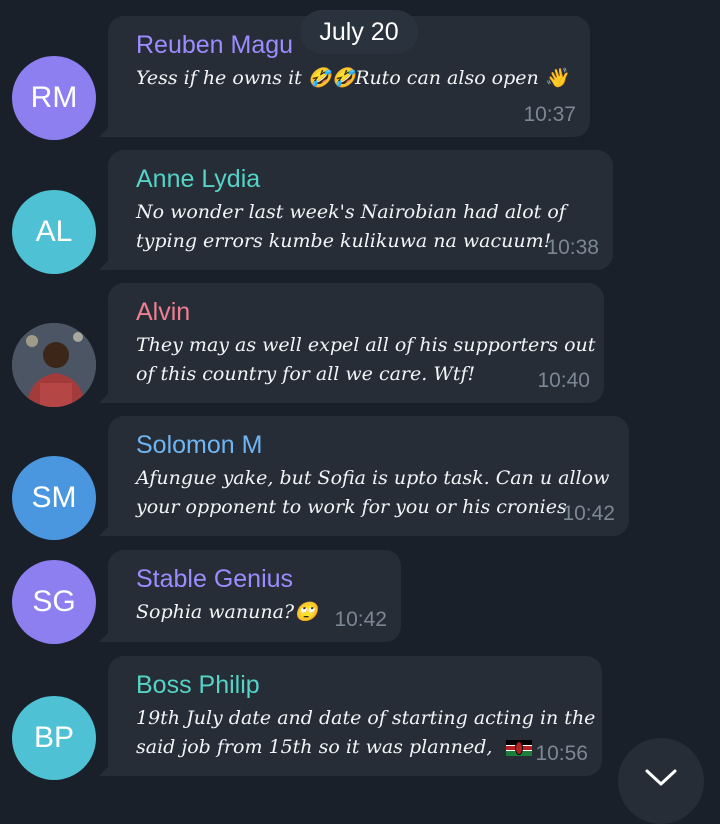  Describe the element at coordinates (54, 98) in the screenshot. I see `avatar-rm: RM` at that location.